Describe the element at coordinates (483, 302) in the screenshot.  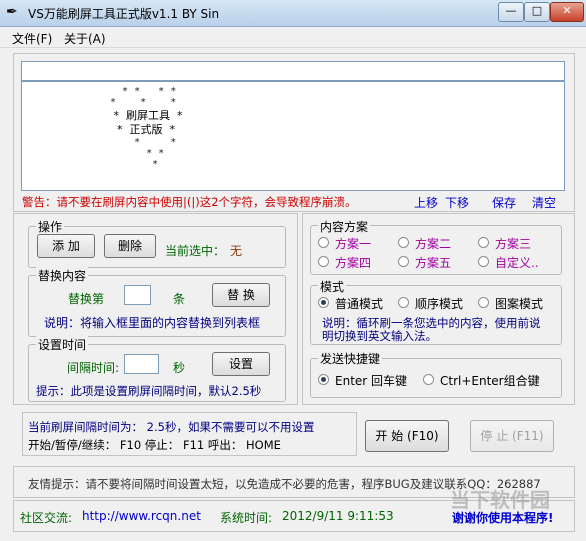
I see `mode-radio-pattern` at that location.